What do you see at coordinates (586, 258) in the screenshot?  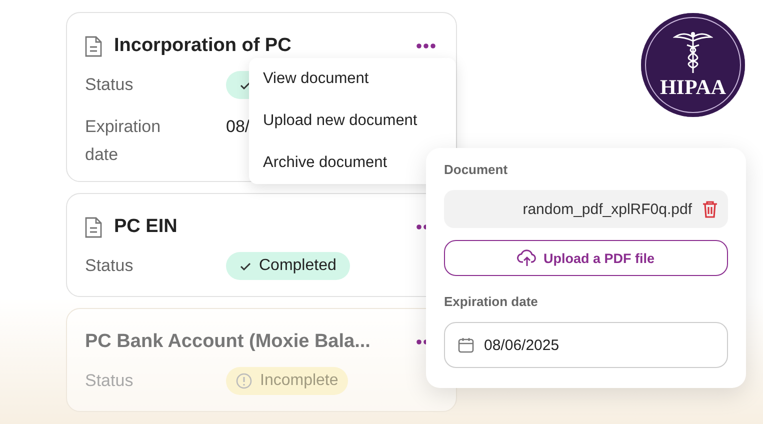 I see `upload-button: Upload a PDF file` at bounding box center [586, 258].